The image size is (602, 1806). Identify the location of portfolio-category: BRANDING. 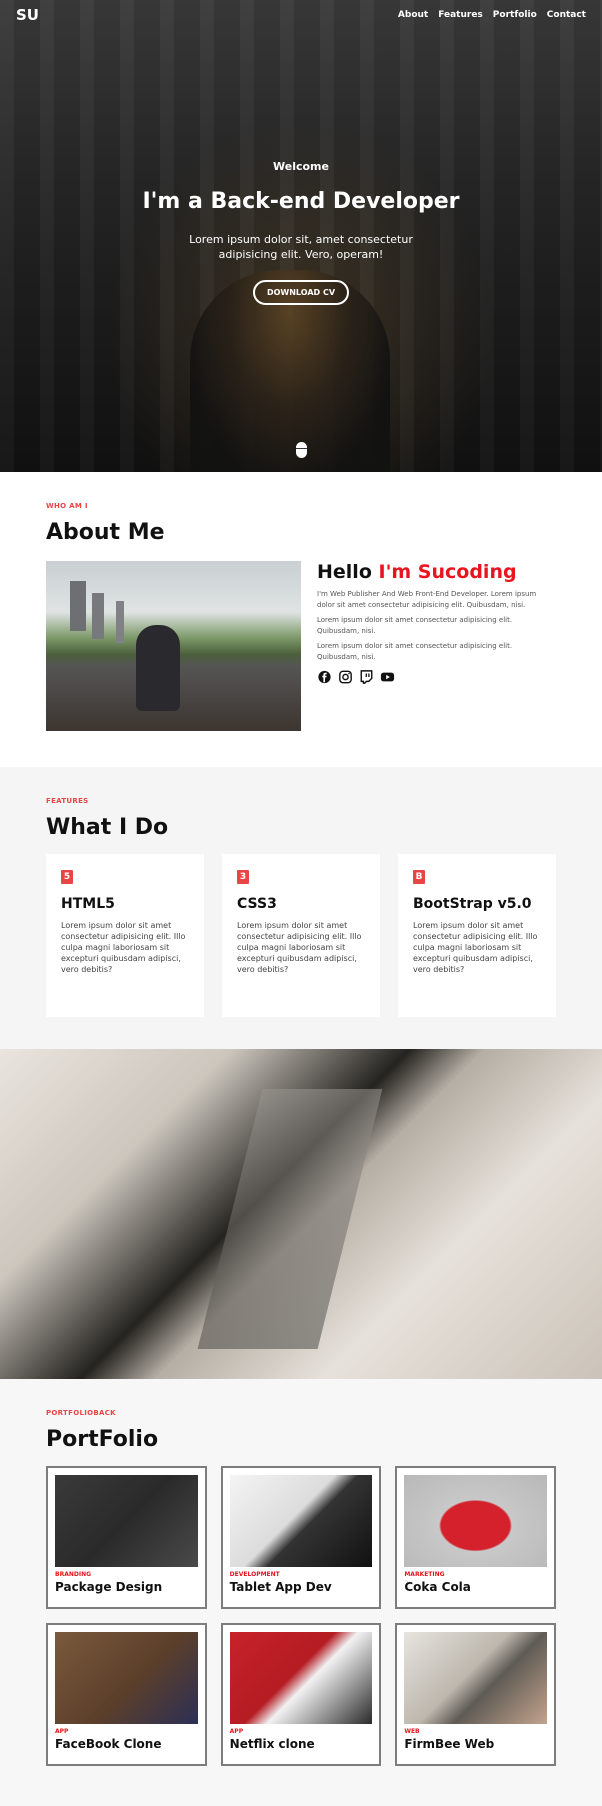
(73, 1574).